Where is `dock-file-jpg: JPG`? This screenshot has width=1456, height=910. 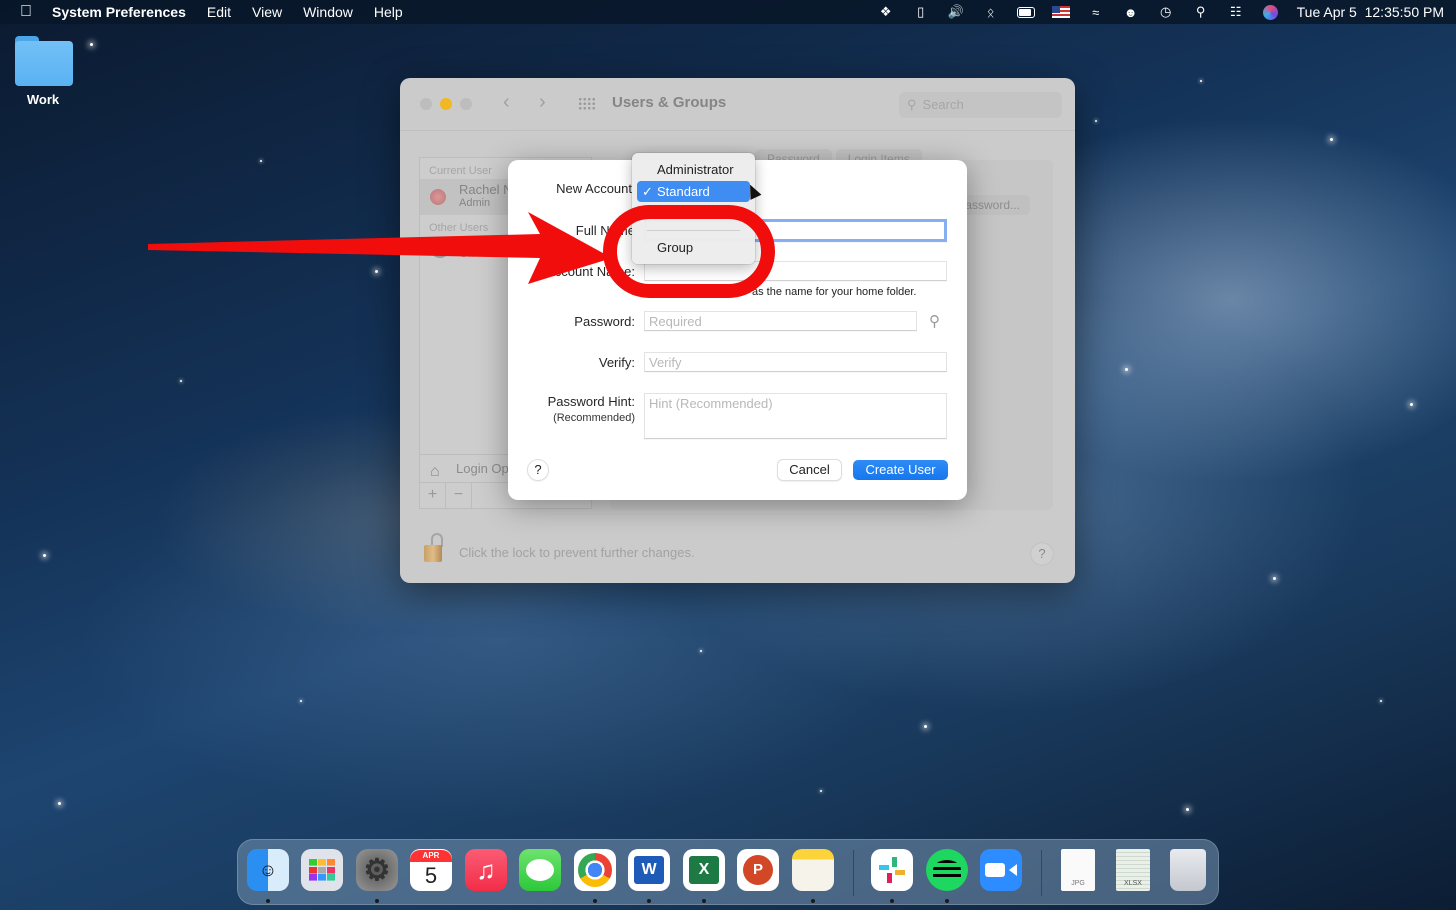
dock-file-jpg: JPG is located at coordinates (1078, 870).